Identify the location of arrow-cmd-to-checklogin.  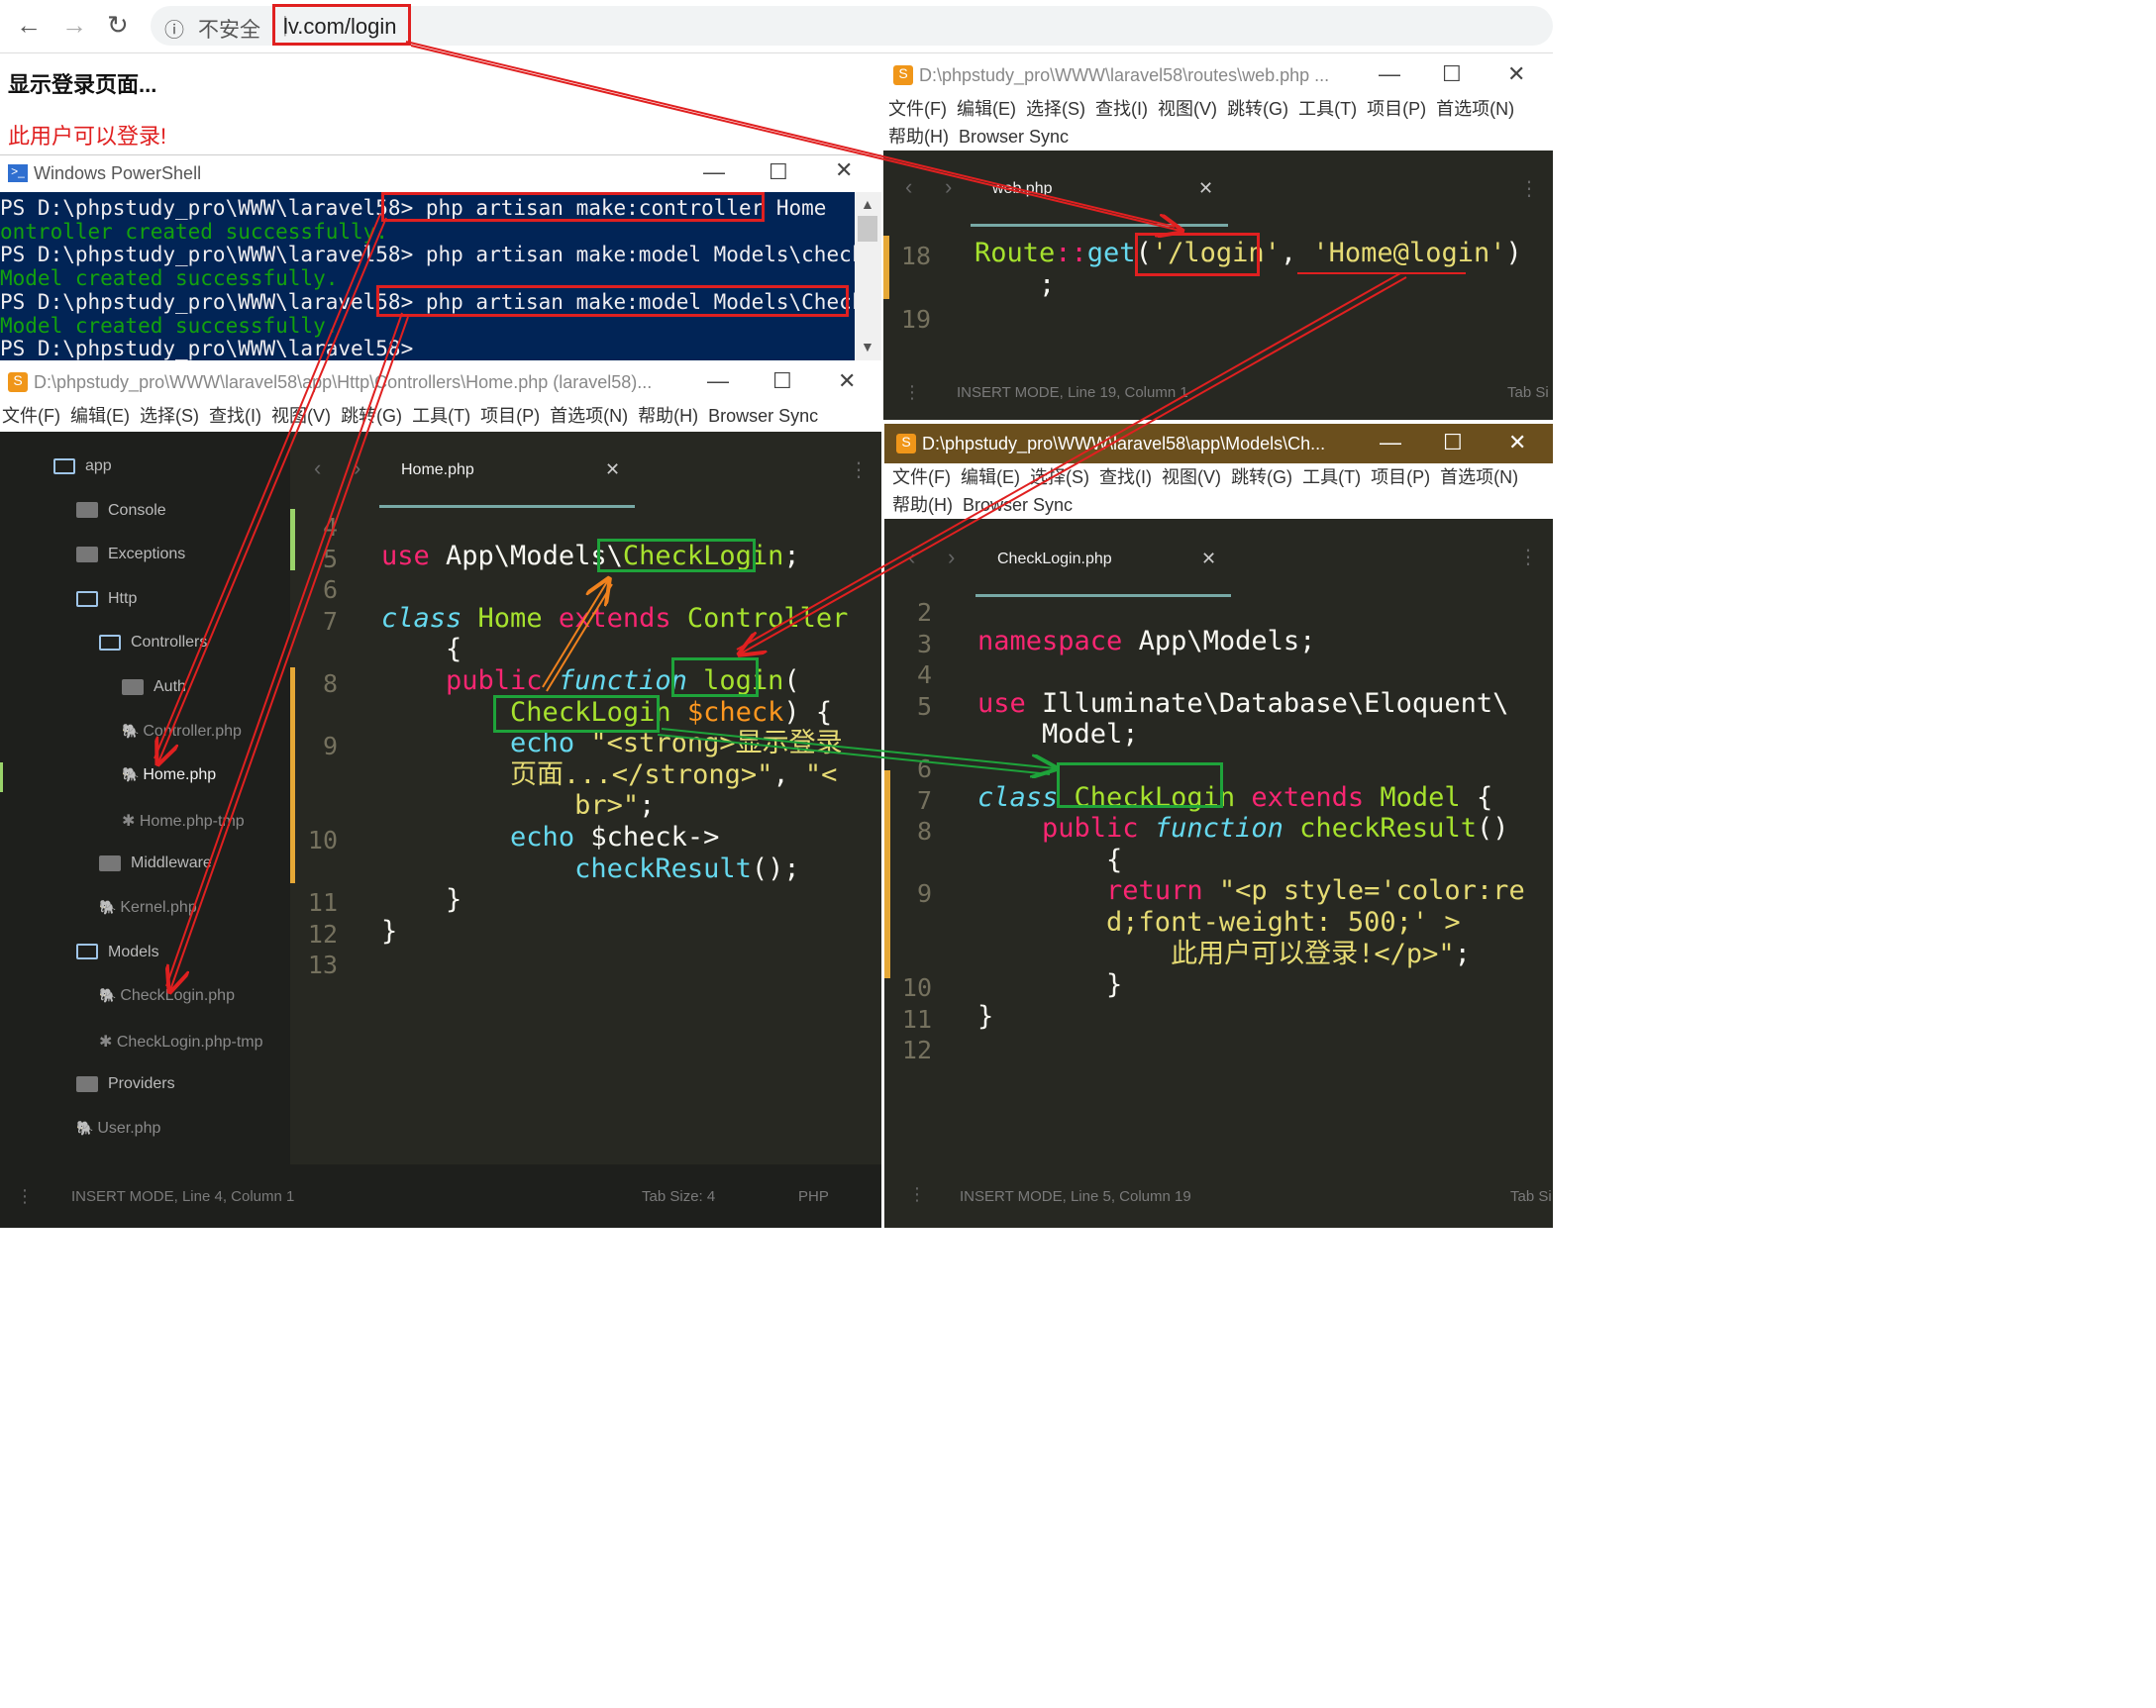
(289, 653).